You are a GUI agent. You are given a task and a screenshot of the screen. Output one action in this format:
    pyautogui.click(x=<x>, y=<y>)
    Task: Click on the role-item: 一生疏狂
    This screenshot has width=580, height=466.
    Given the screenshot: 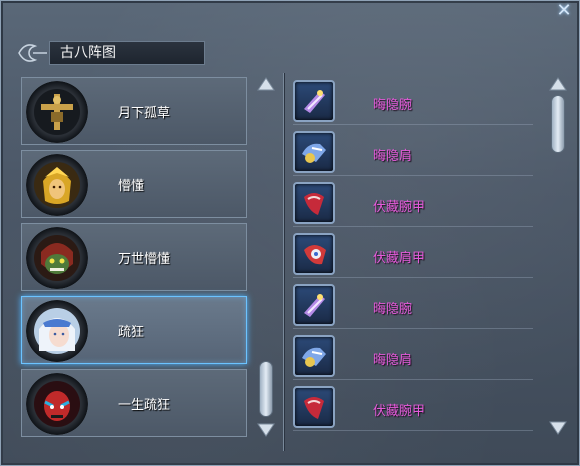 What is the action you would take?
    pyautogui.click(x=134, y=403)
    